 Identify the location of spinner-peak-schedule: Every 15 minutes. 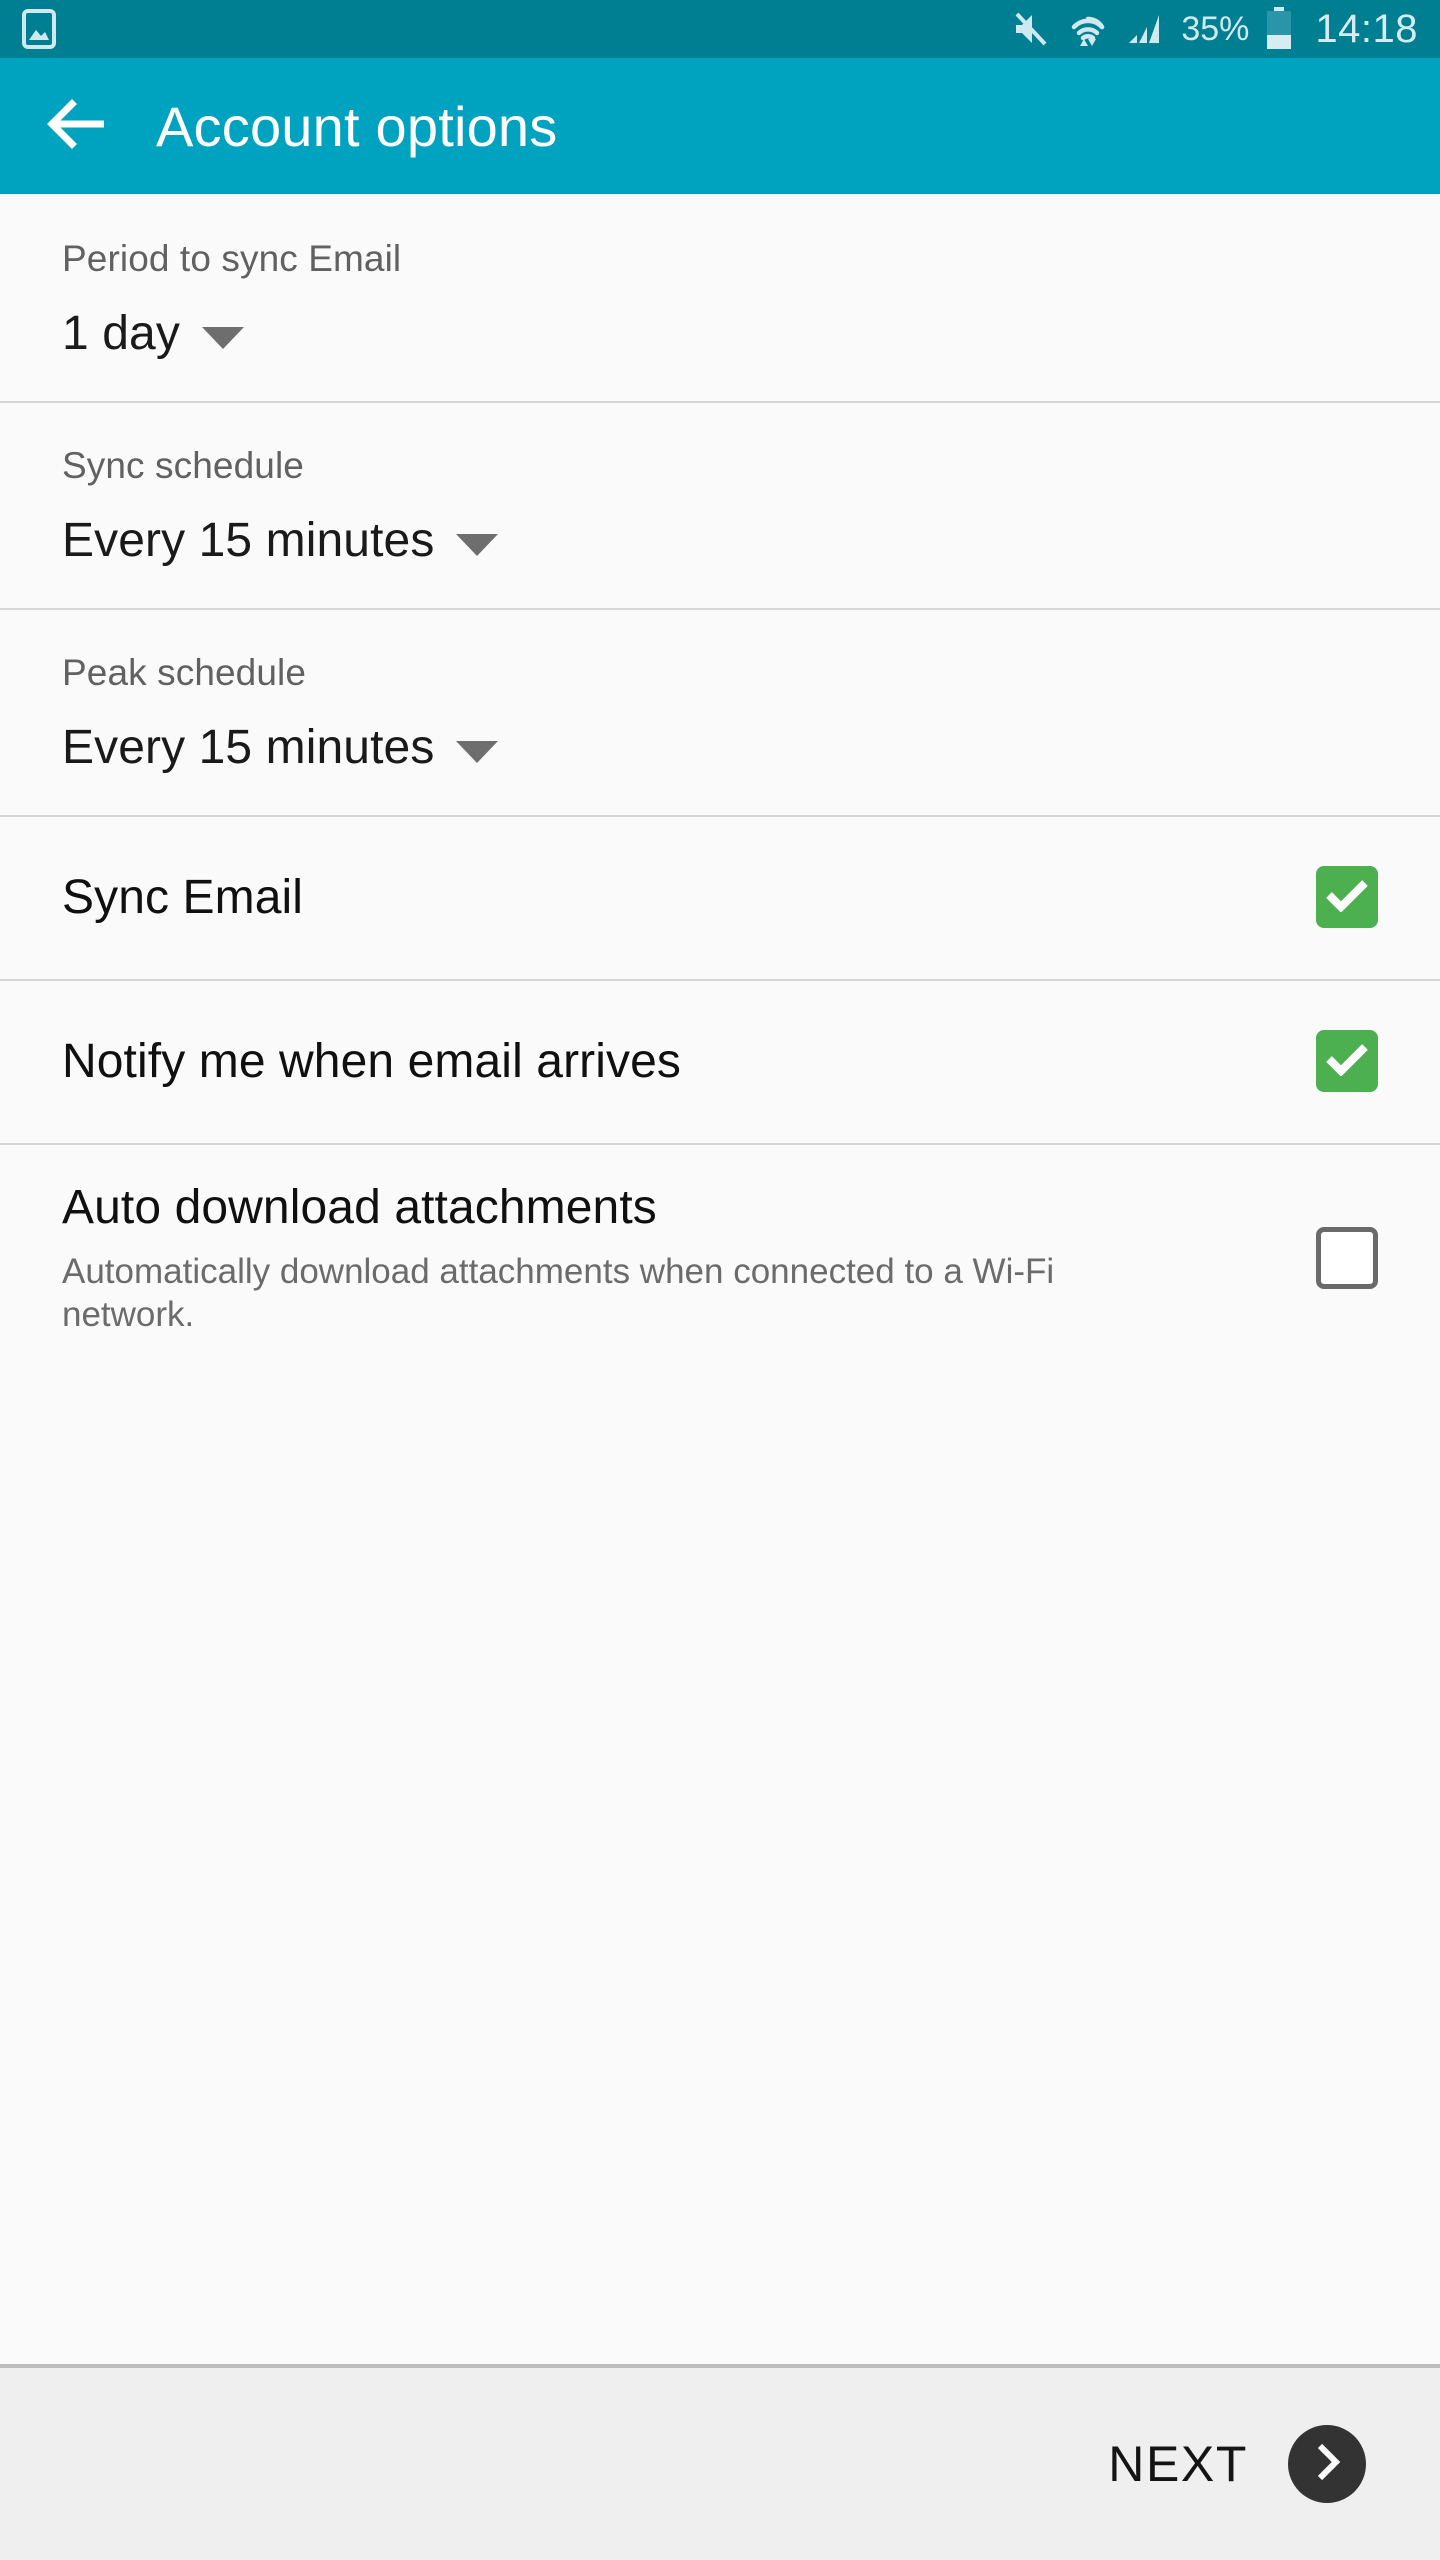
(720, 747).